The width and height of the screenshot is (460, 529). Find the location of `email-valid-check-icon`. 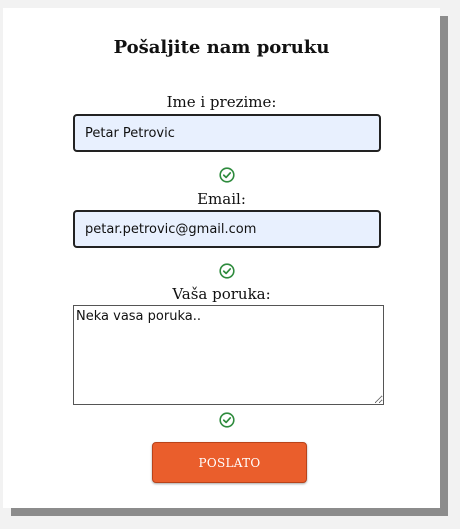

email-valid-check-icon is located at coordinates (227, 271).